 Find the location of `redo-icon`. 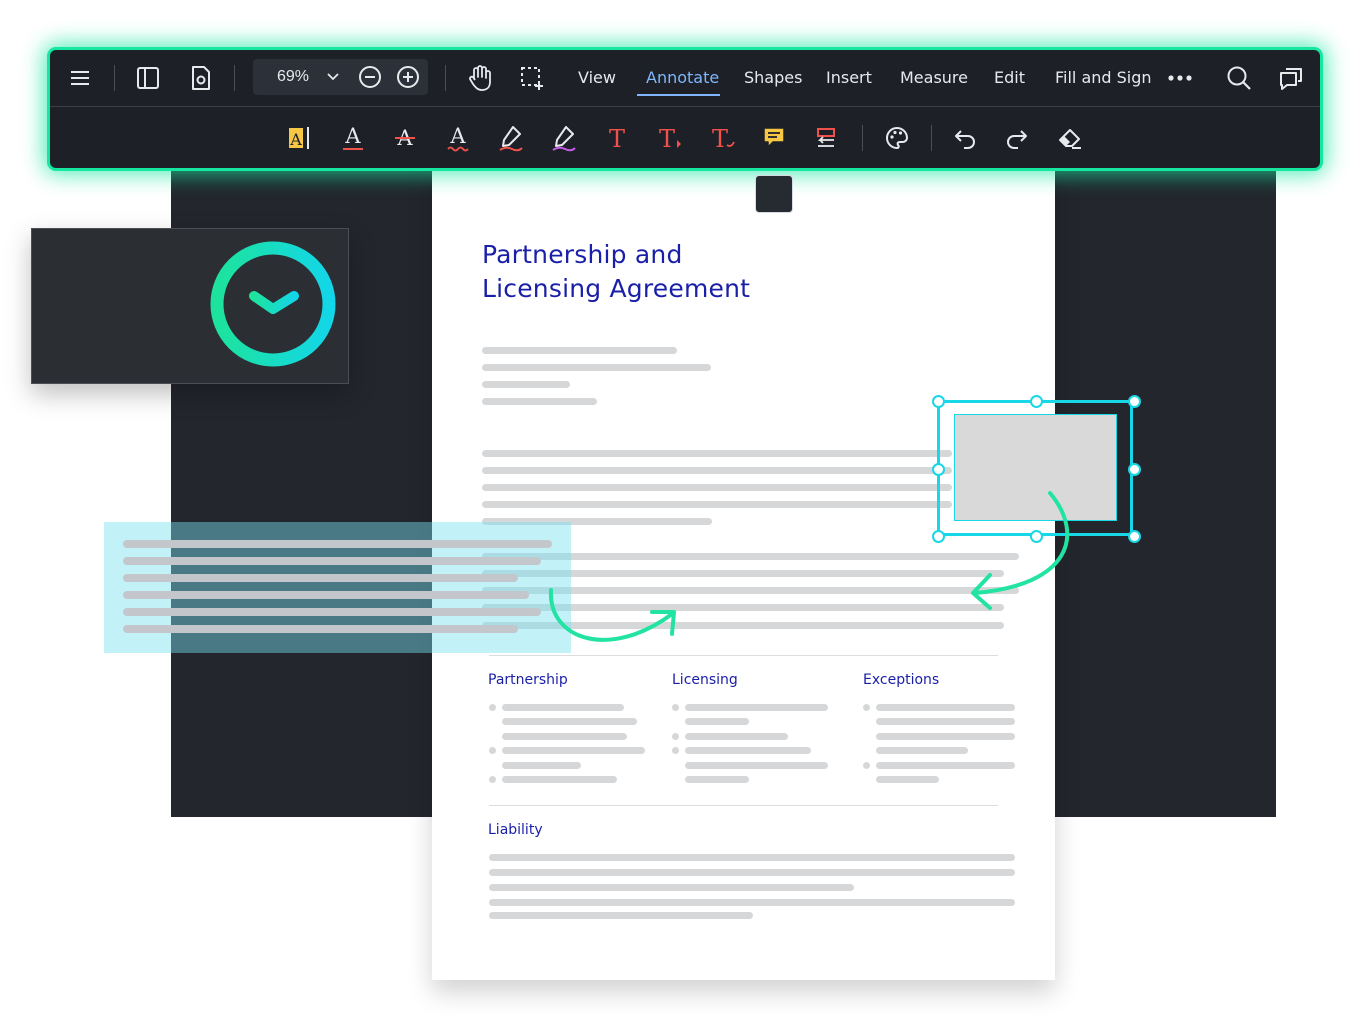

redo-icon is located at coordinates (1017, 138).